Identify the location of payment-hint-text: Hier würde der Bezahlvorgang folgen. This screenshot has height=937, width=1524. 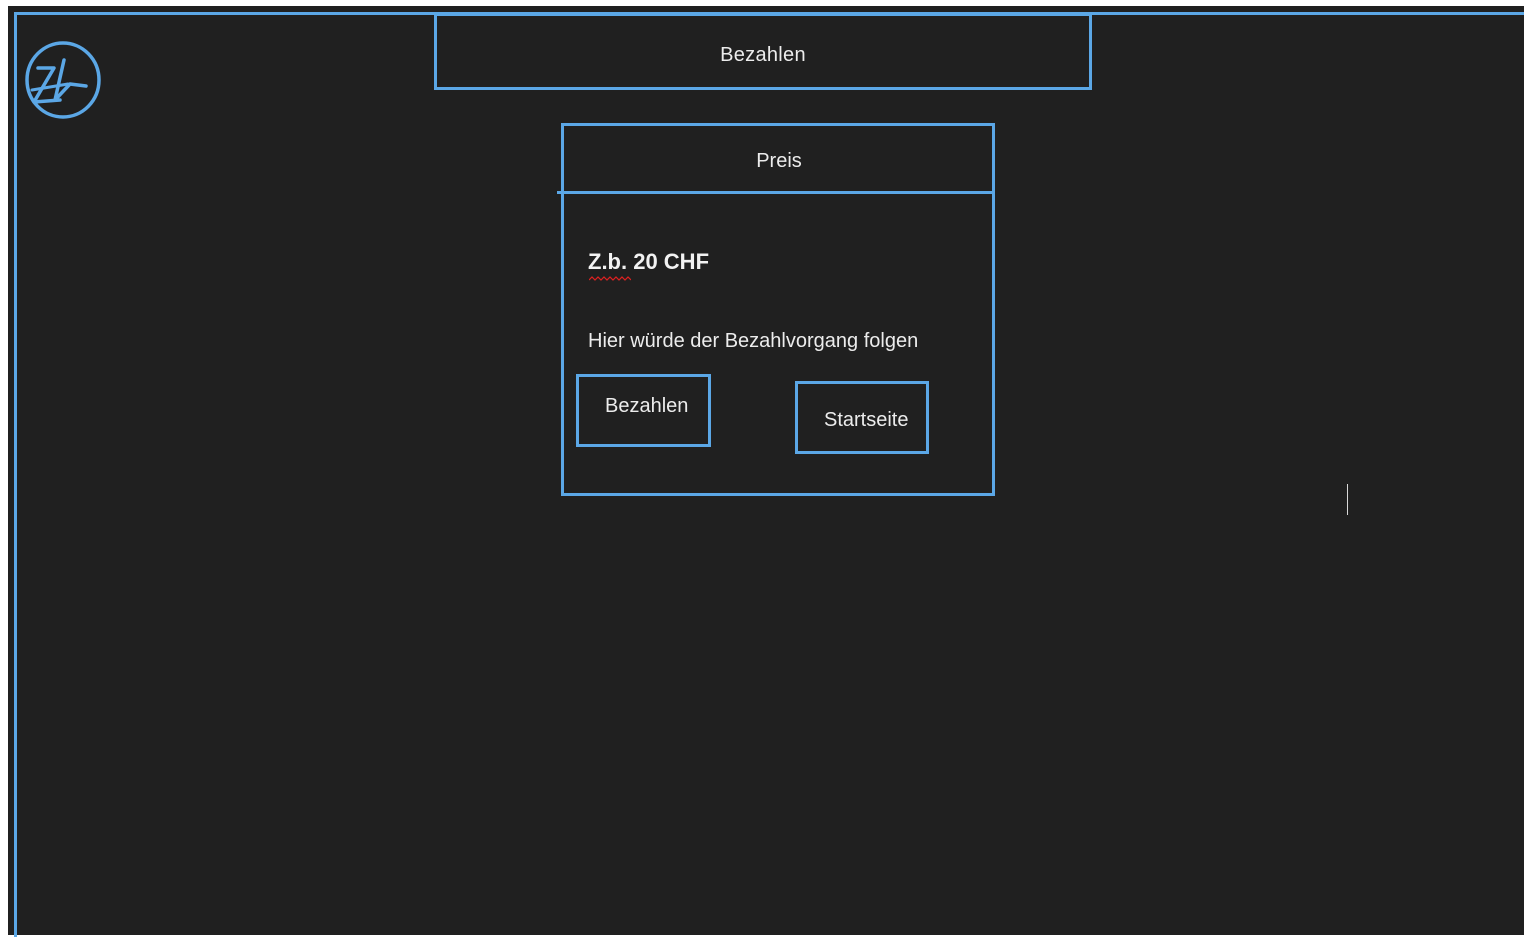
(753, 341).